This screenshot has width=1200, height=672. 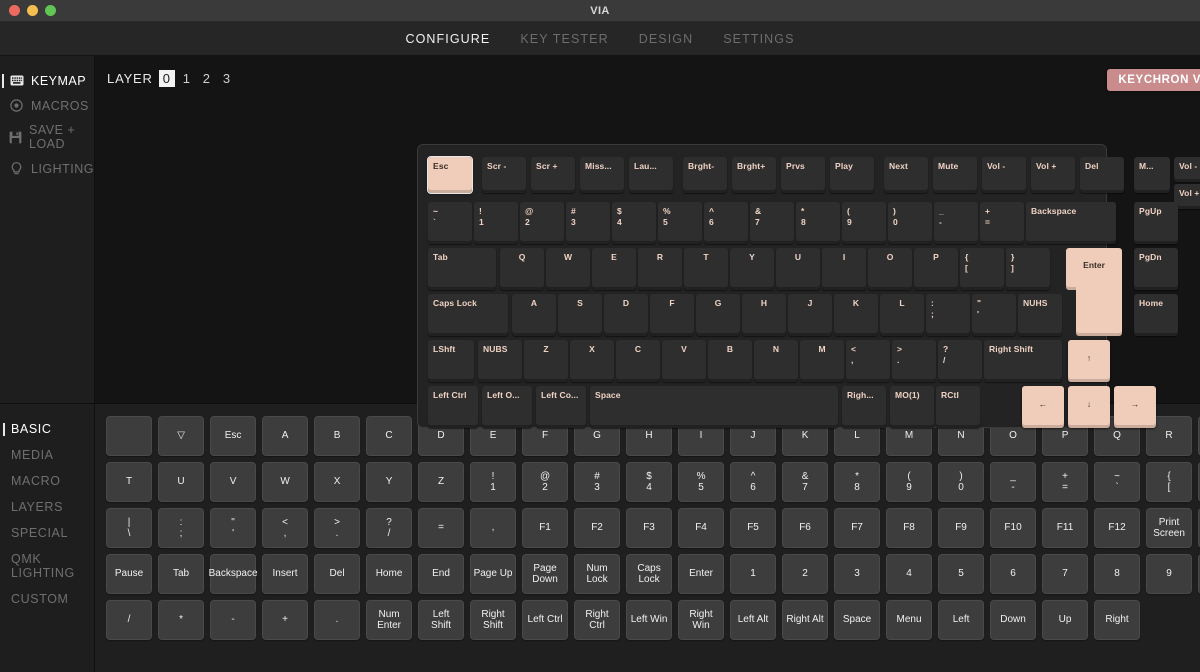 What do you see at coordinates (389, 528) in the screenshot?
I see `picker-key: ? /` at bounding box center [389, 528].